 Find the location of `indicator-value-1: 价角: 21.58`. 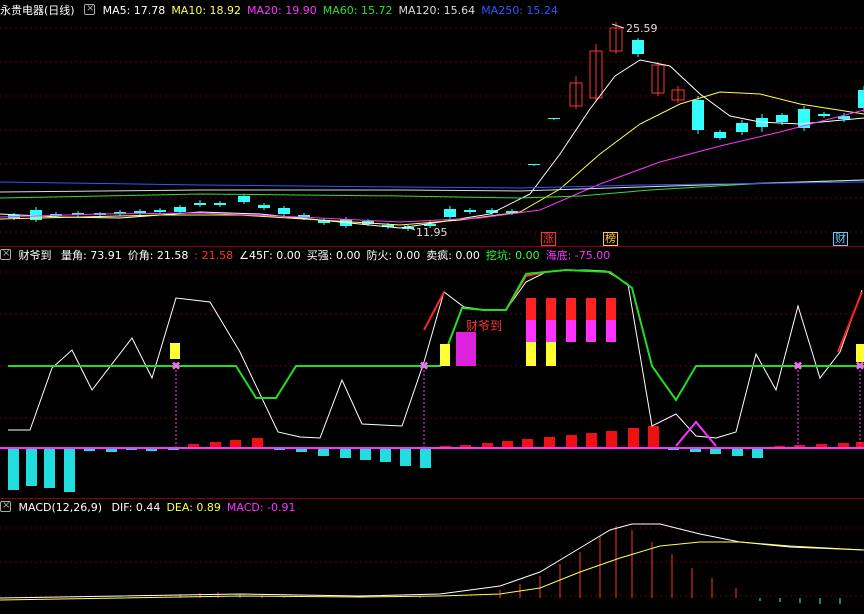

indicator-value-1: 价角: 21.58 is located at coordinates (158, 255).